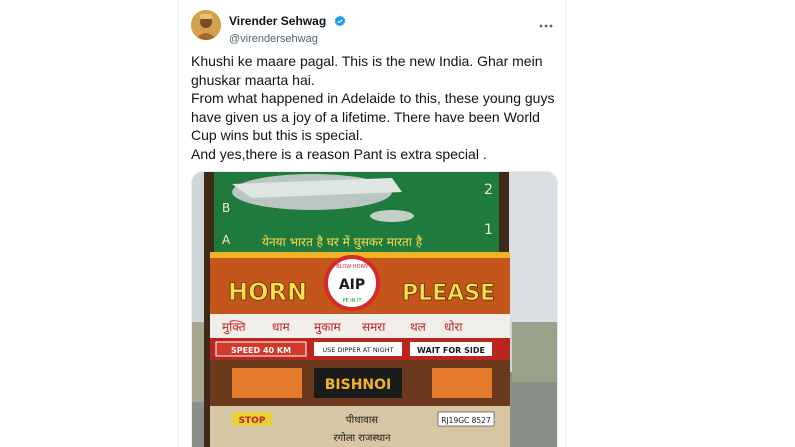 The width and height of the screenshot is (795, 447). Describe the element at coordinates (466, 420) in the screenshot. I see `truck-number-plate: RJ19GC 8527` at that location.